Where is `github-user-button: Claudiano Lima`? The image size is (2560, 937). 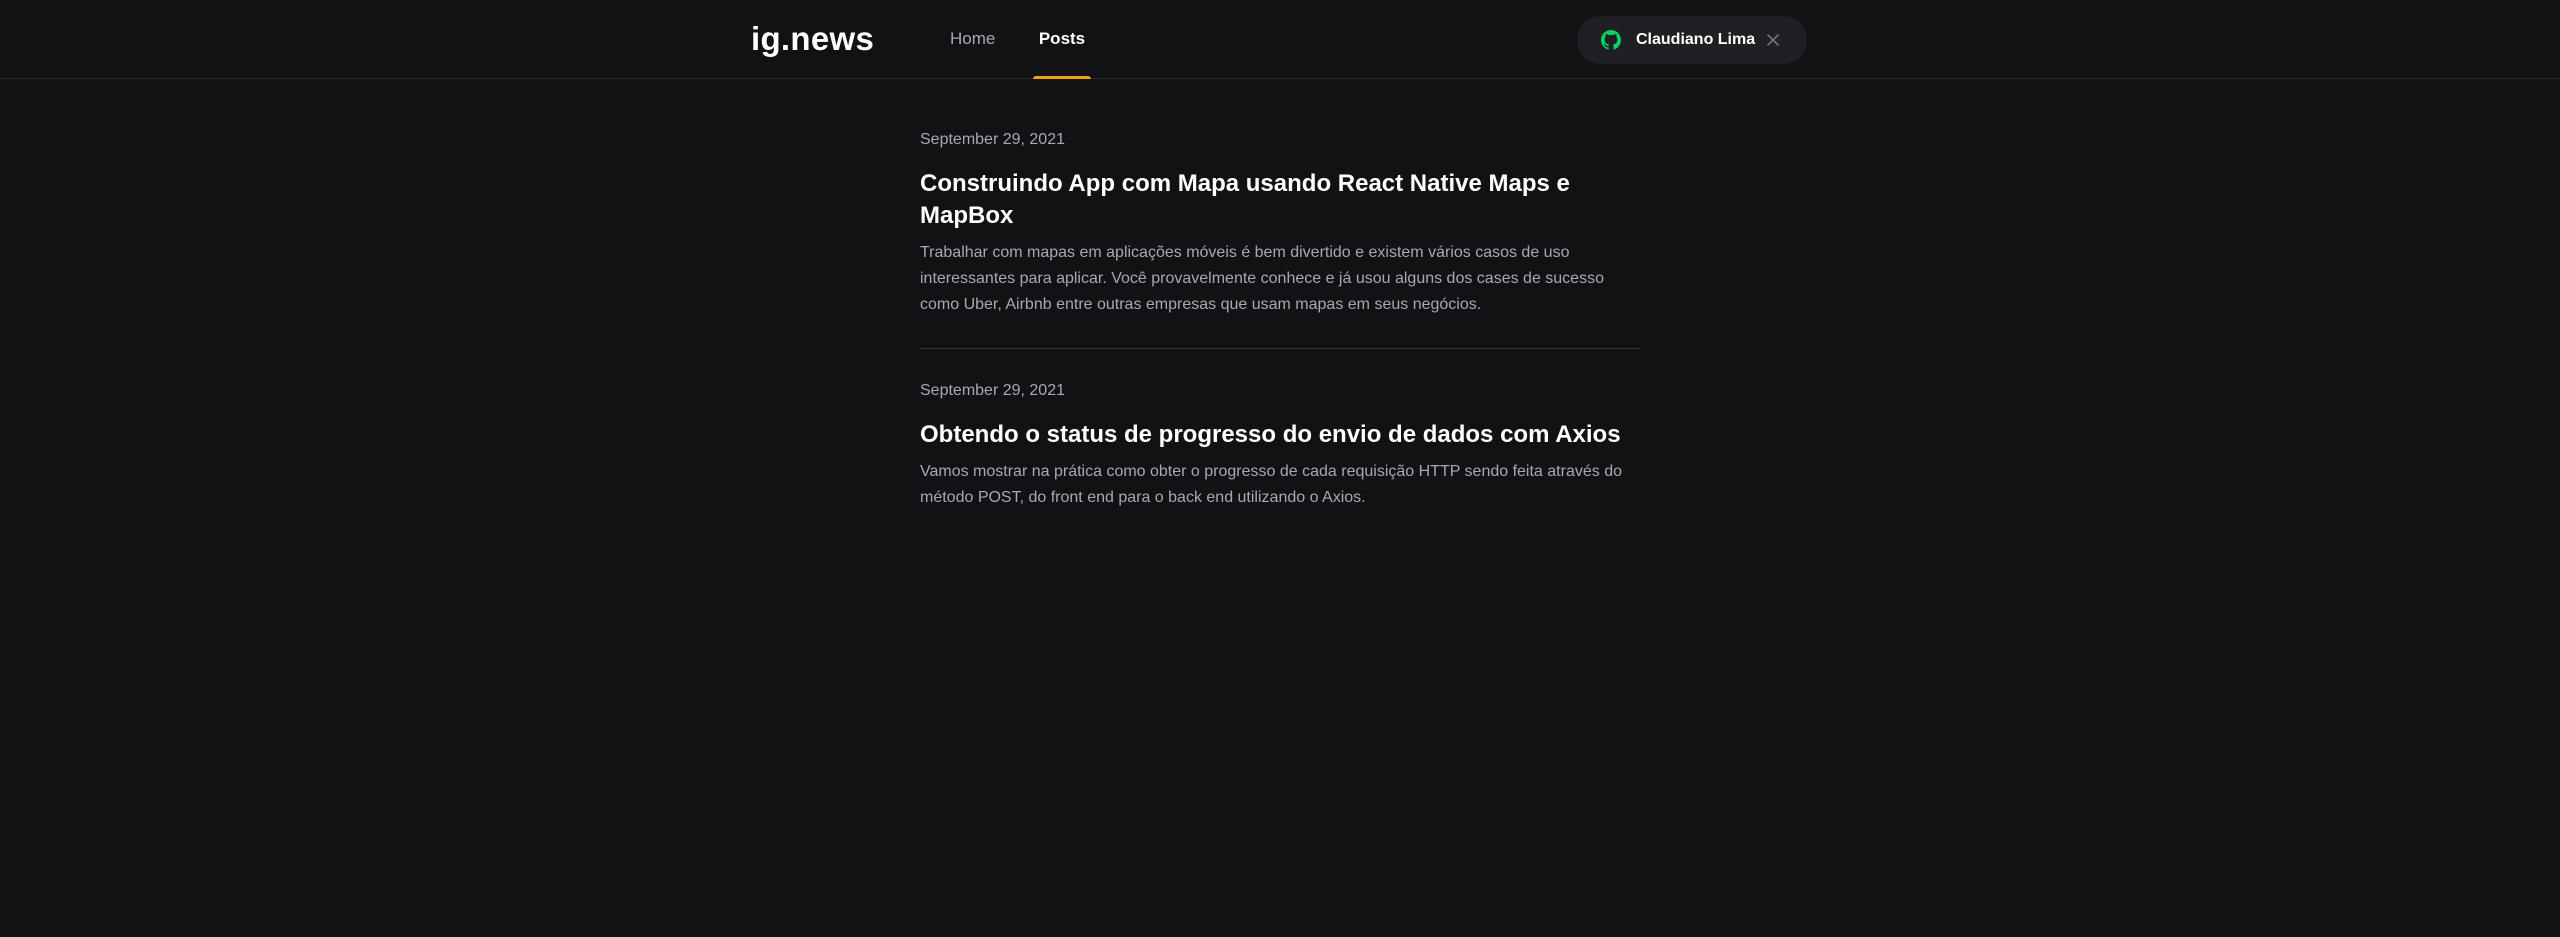
github-user-button: Claudiano Lima is located at coordinates (1692, 40).